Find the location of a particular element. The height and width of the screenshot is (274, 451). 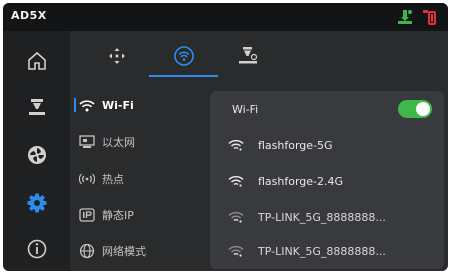

wifi-circle-icon is located at coordinates (184, 58).